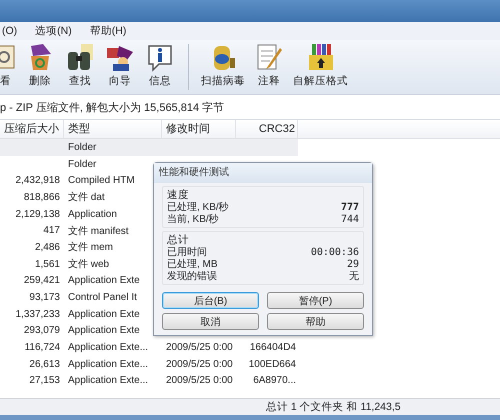  Describe the element at coordinates (32, 129) in the screenshot. I see `column-header: 压缩后大小` at that location.